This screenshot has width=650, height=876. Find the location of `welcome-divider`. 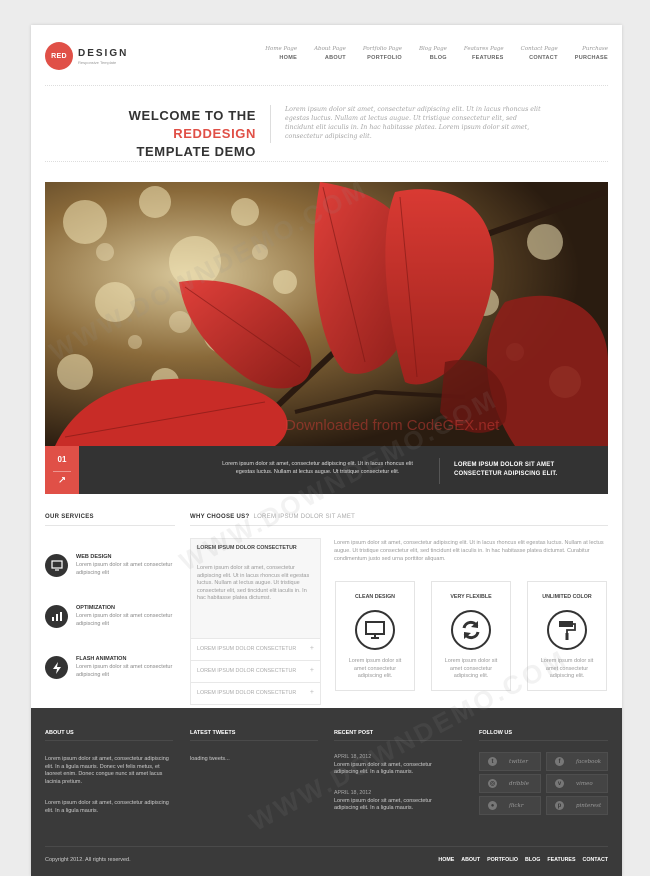

welcome-divider is located at coordinates (270, 124).